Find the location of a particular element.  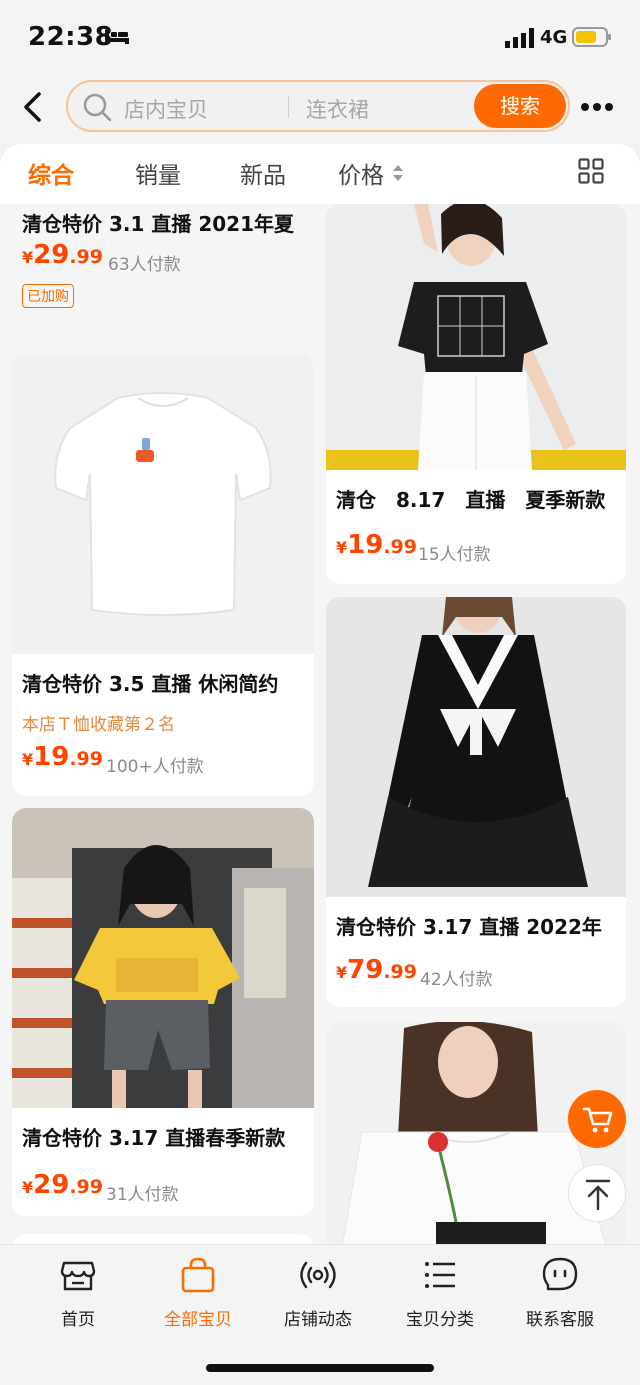

nav-label: 宝贝分类 is located at coordinates (440, 1320).